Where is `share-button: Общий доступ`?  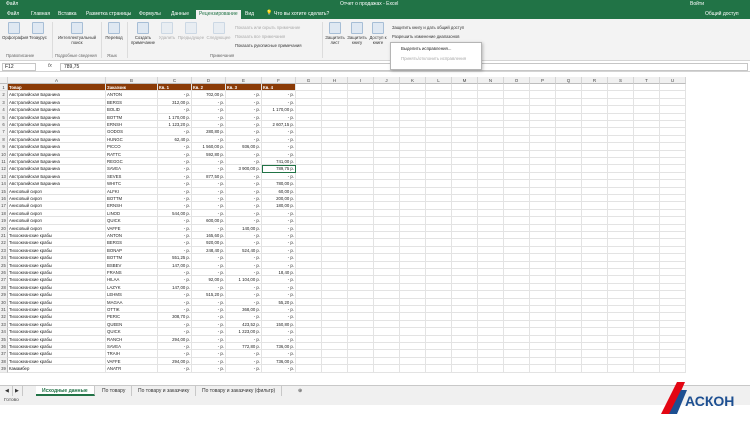 share-button: Общий доступ is located at coordinates (722, 14).